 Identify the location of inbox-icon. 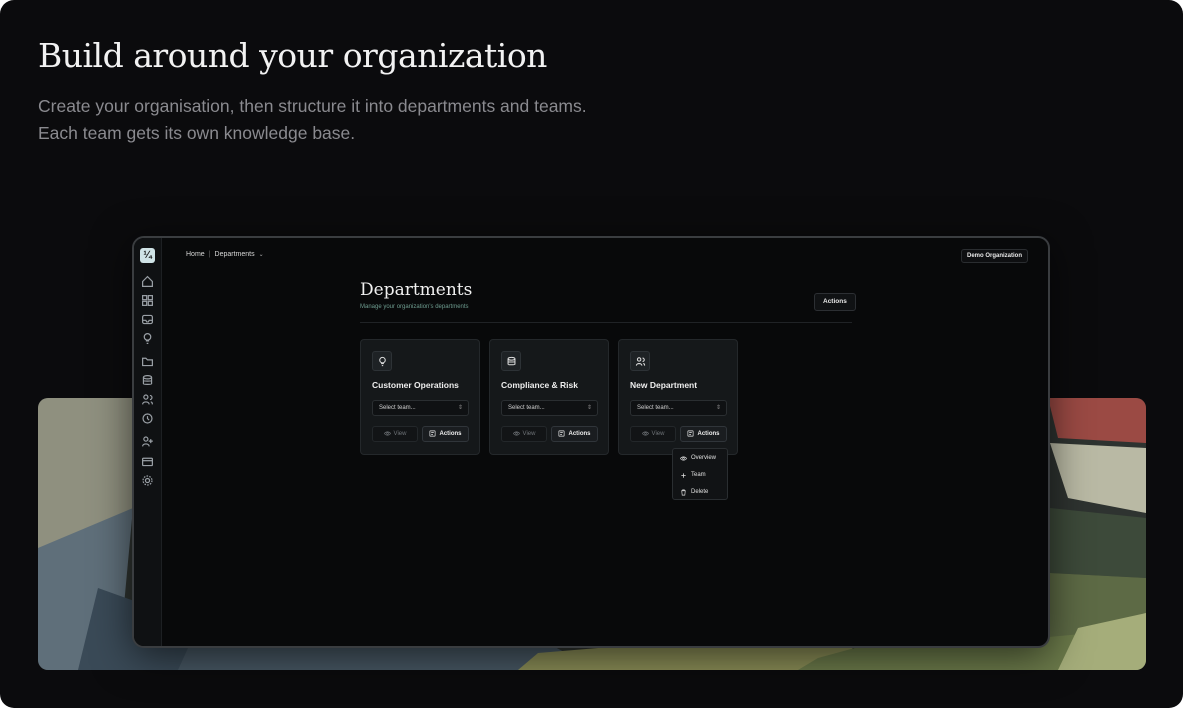
(147, 319).